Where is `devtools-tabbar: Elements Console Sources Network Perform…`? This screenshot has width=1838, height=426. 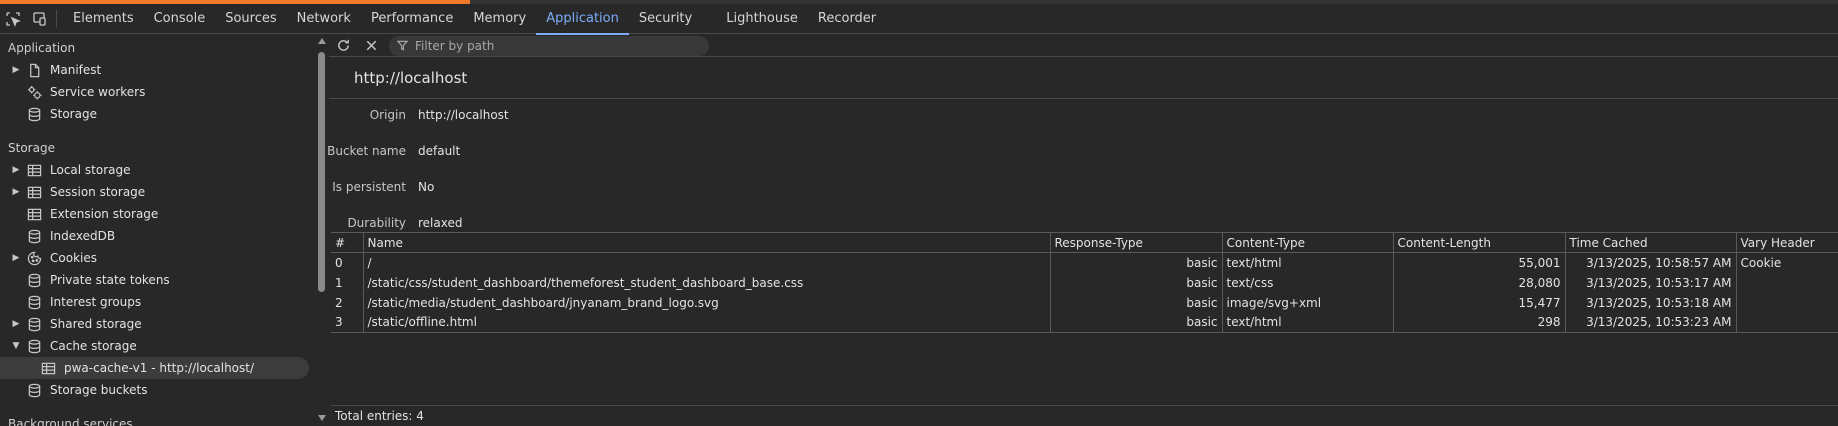
devtools-tabbar: Elements Console Sources Network Perform… is located at coordinates (919, 19).